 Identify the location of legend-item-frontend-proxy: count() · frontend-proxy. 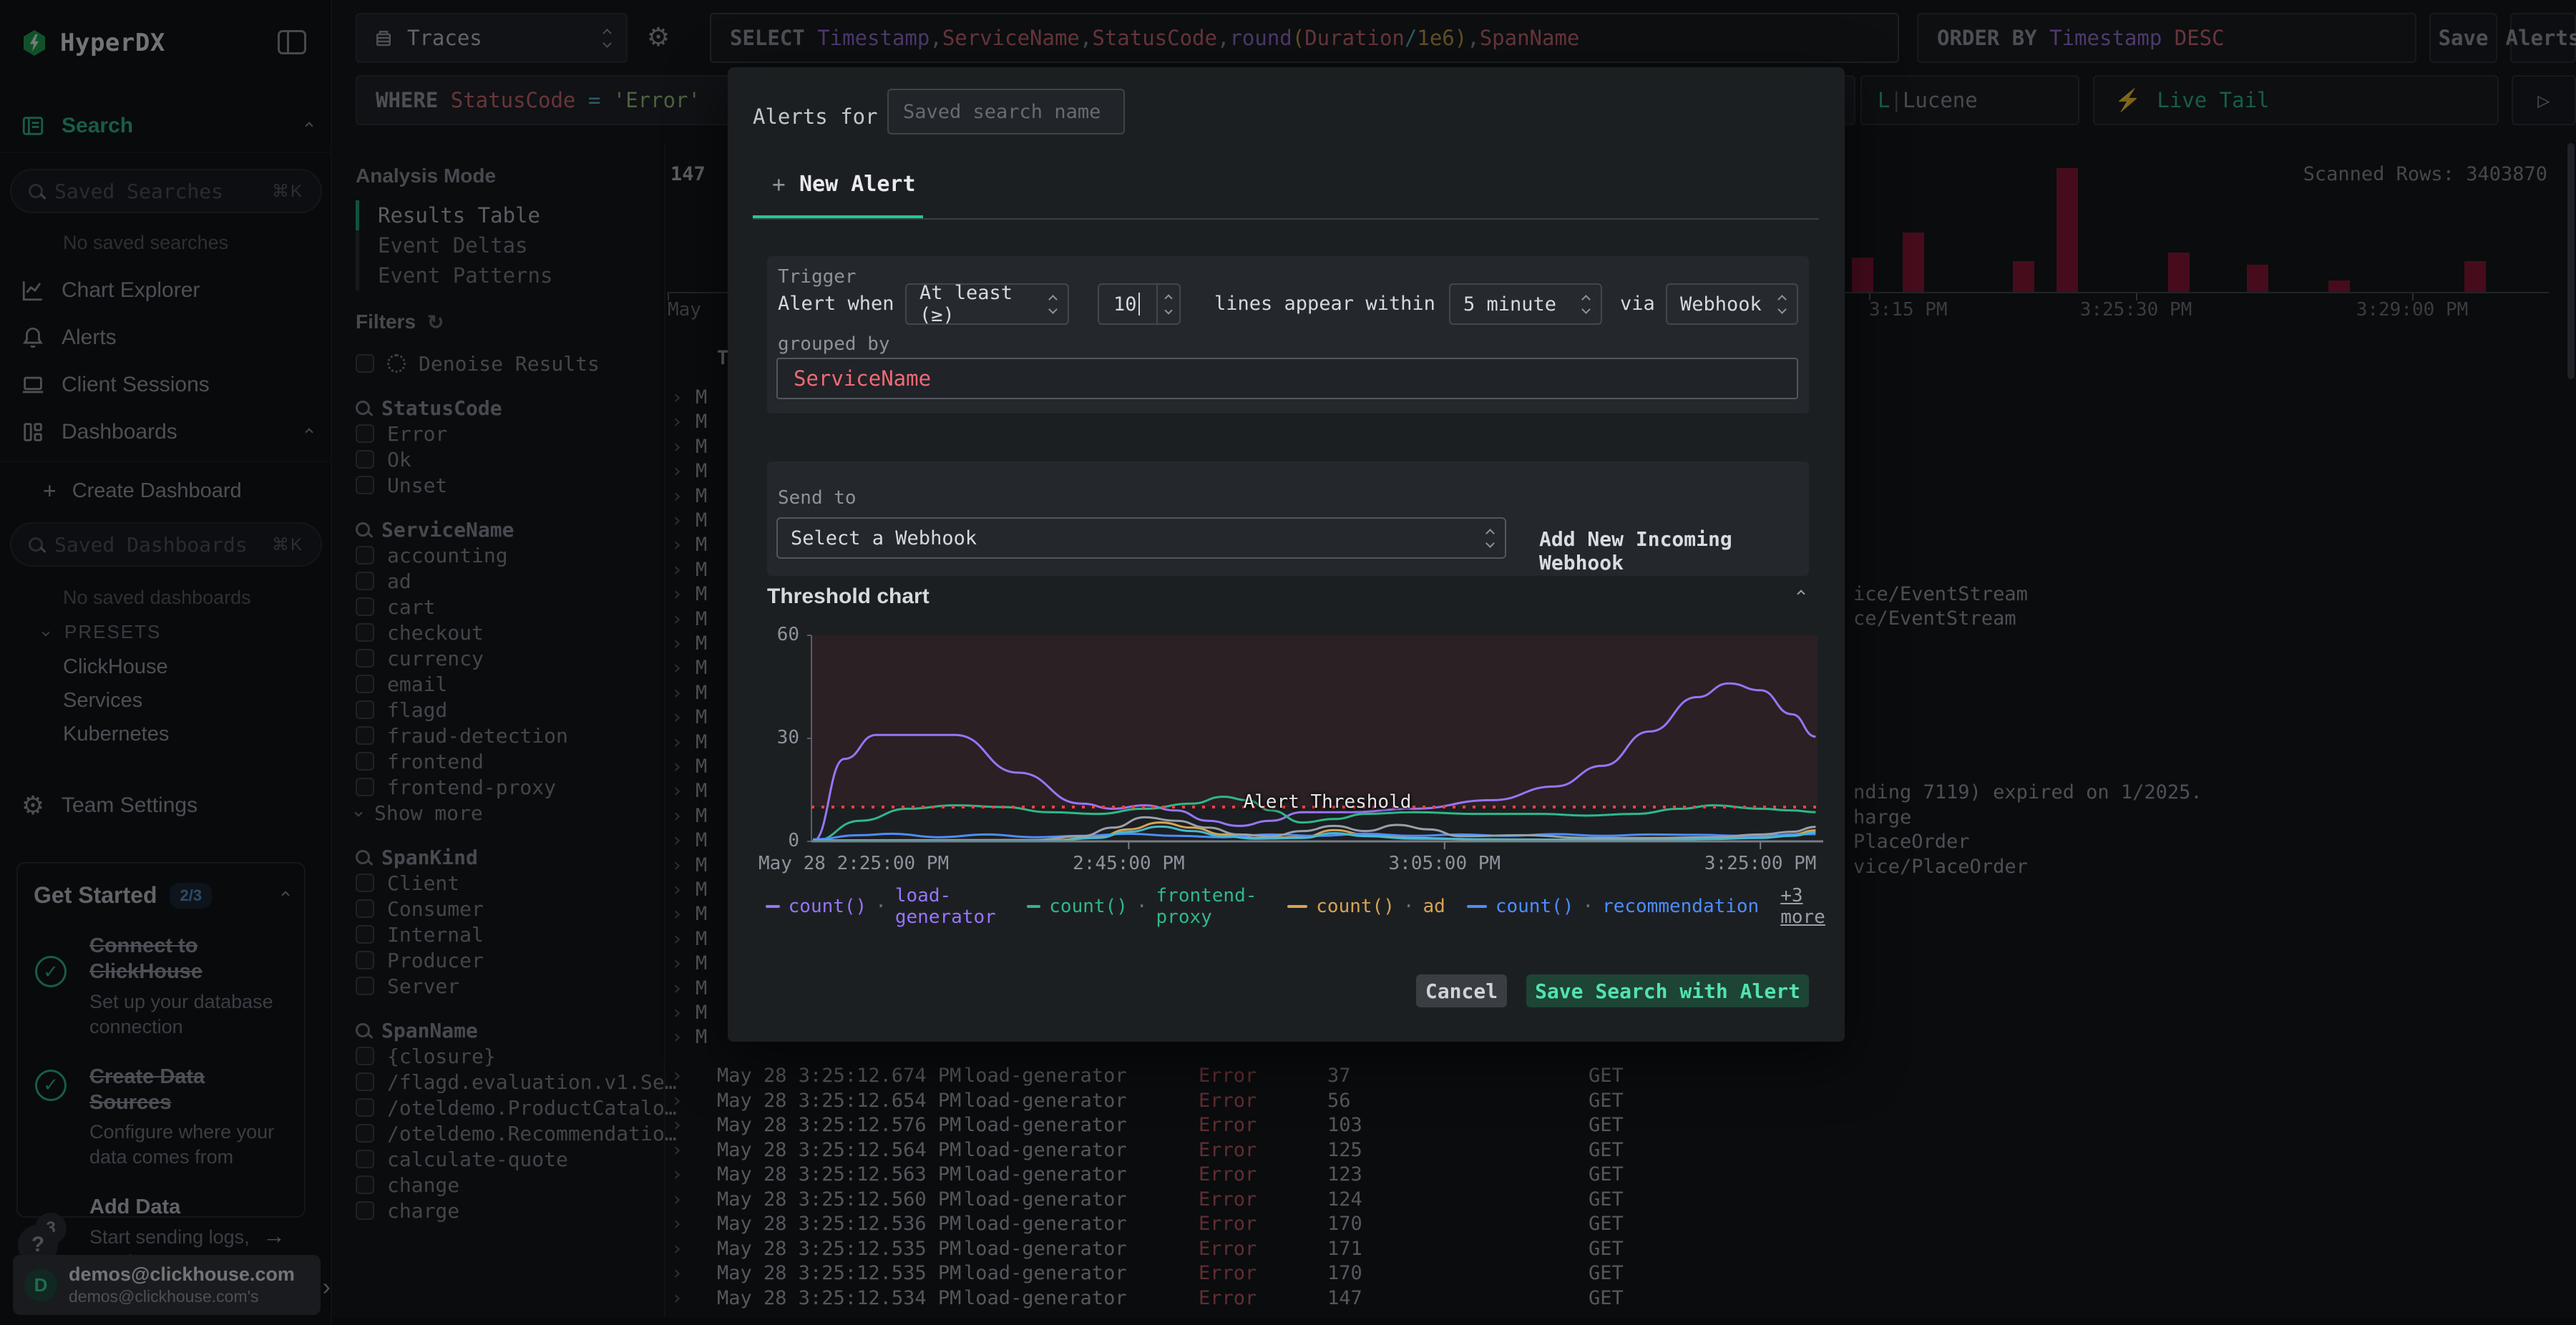
(1146, 907).